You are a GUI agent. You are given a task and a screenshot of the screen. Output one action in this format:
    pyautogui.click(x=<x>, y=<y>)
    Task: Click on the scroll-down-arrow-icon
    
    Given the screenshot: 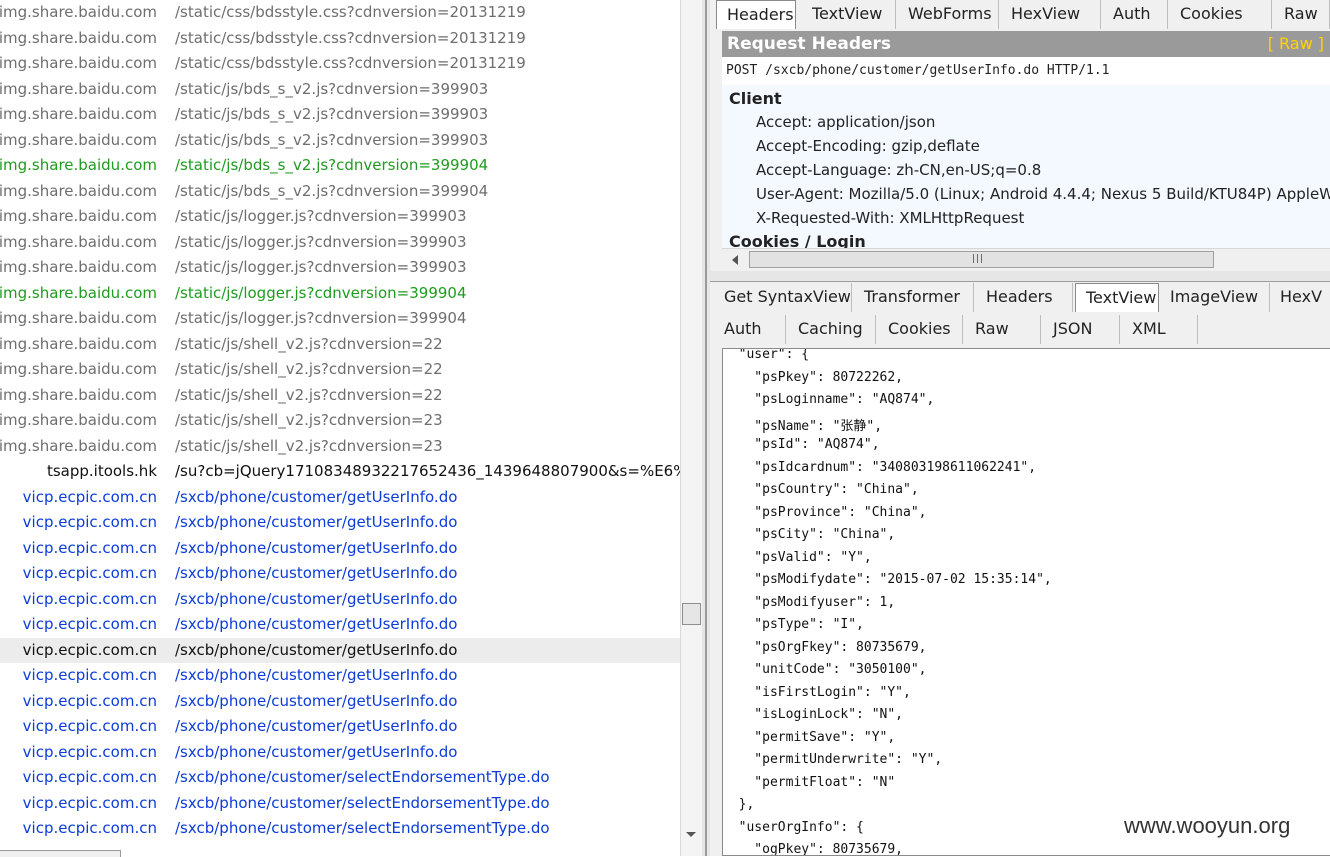 What is the action you would take?
    pyautogui.click(x=691, y=834)
    